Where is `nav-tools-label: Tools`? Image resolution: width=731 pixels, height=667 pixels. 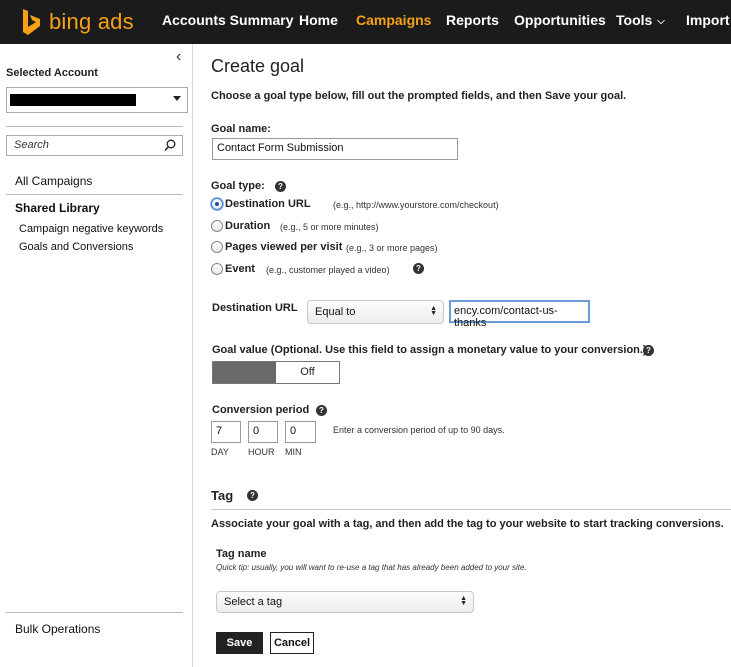
nav-tools-label: Tools is located at coordinates (634, 20).